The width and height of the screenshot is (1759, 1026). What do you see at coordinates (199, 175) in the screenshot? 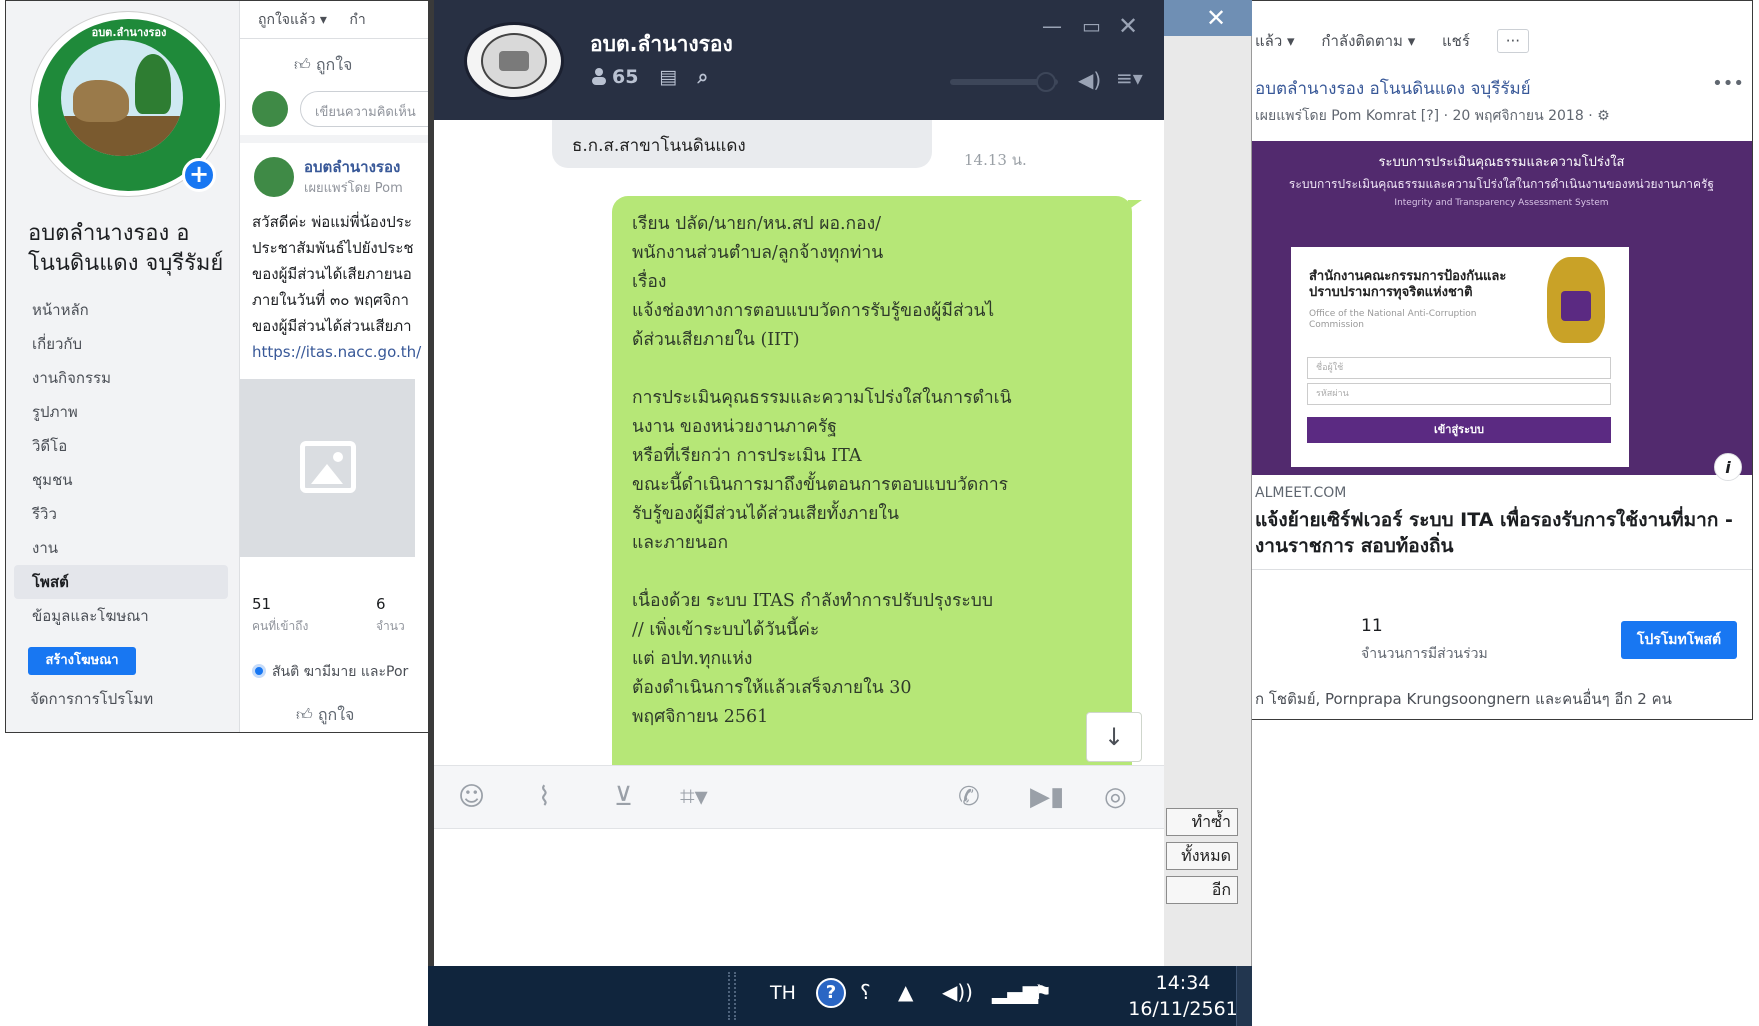
I see `add-photo-icon: +` at bounding box center [199, 175].